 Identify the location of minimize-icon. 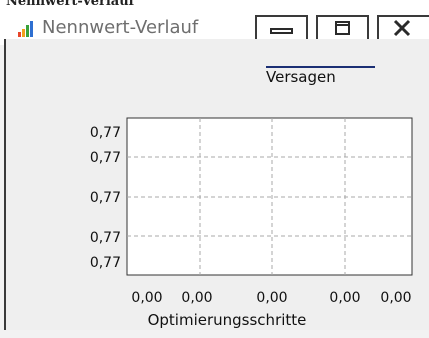
(281, 31).